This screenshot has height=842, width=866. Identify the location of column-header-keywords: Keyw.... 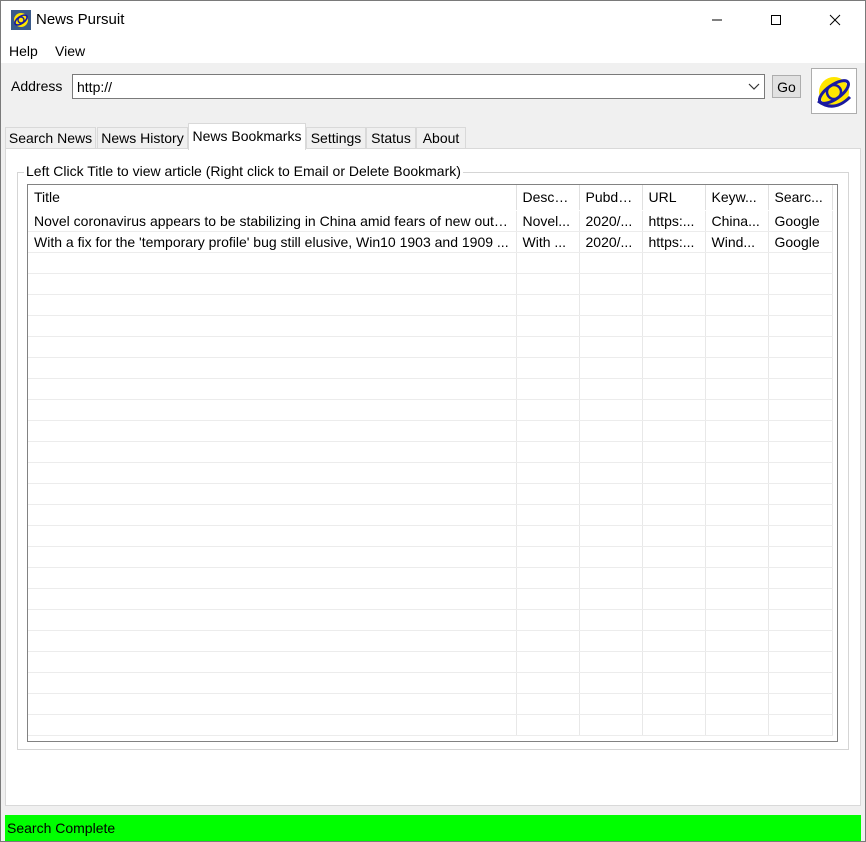
(737, 198).